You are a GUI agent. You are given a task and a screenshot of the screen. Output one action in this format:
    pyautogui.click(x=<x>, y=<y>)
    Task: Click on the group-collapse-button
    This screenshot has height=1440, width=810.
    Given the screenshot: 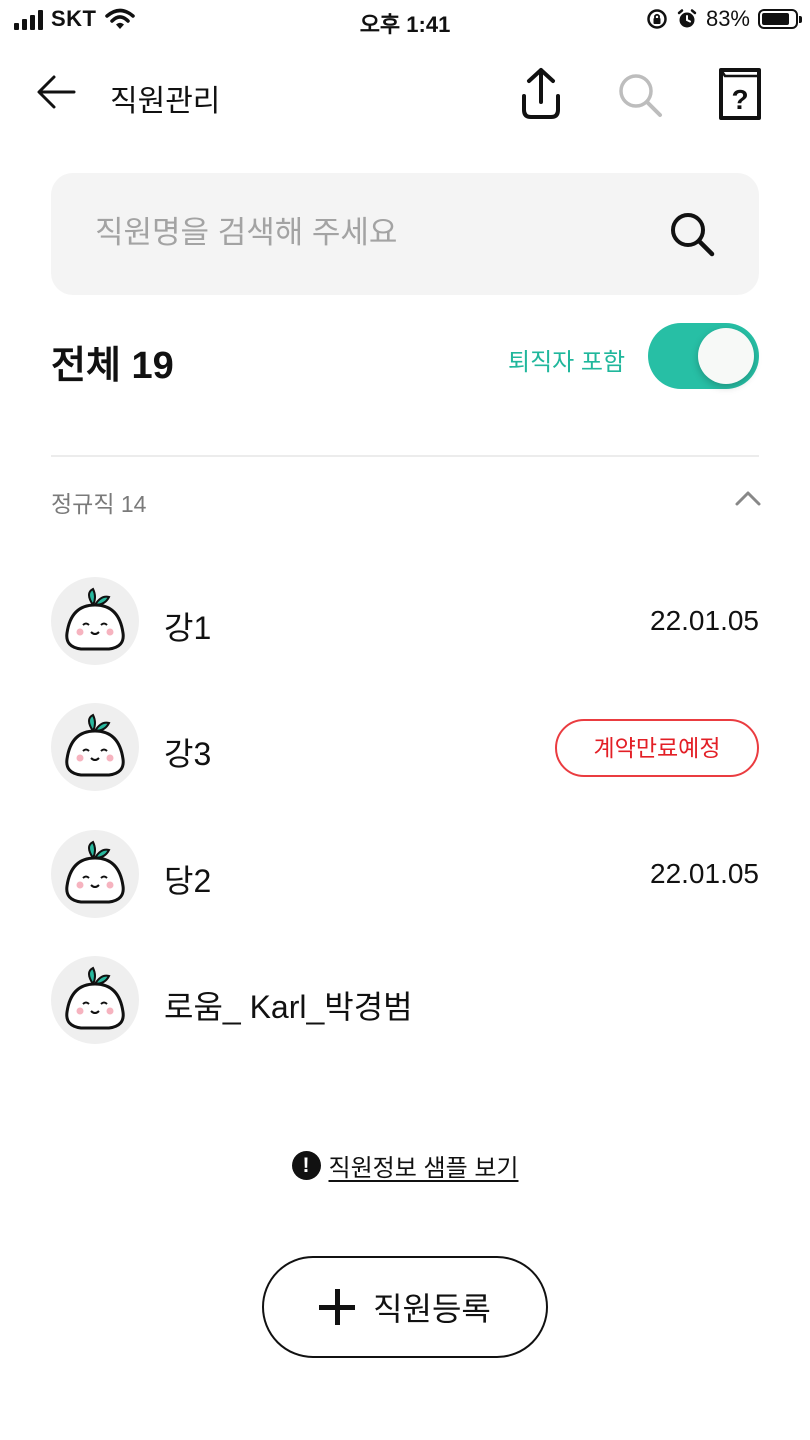 What is the action you would take?
    pyautogui.click(x=748, y=498)
    